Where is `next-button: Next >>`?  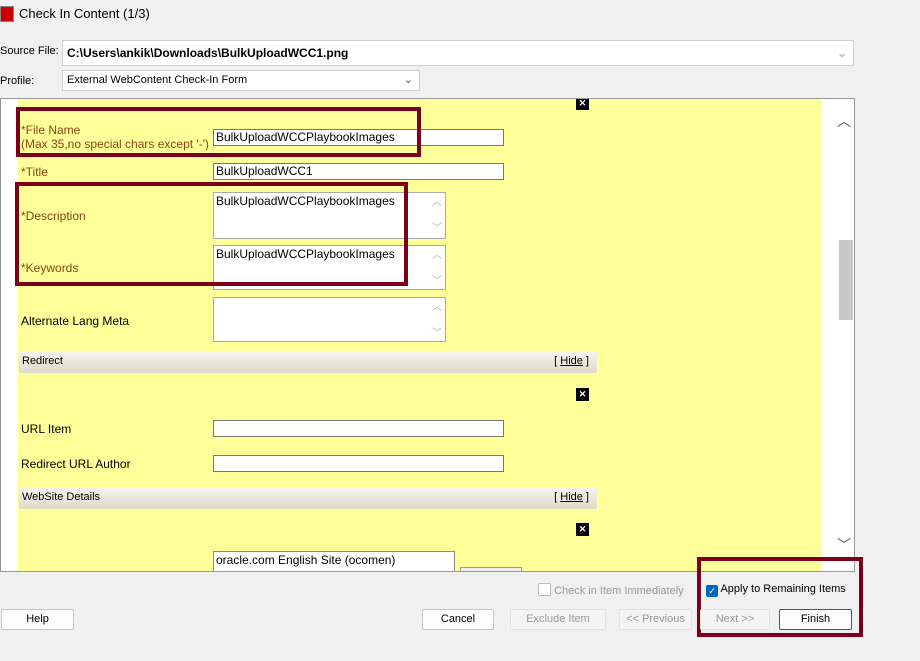
next-button: Next >> is located at coordinates (735, 619).